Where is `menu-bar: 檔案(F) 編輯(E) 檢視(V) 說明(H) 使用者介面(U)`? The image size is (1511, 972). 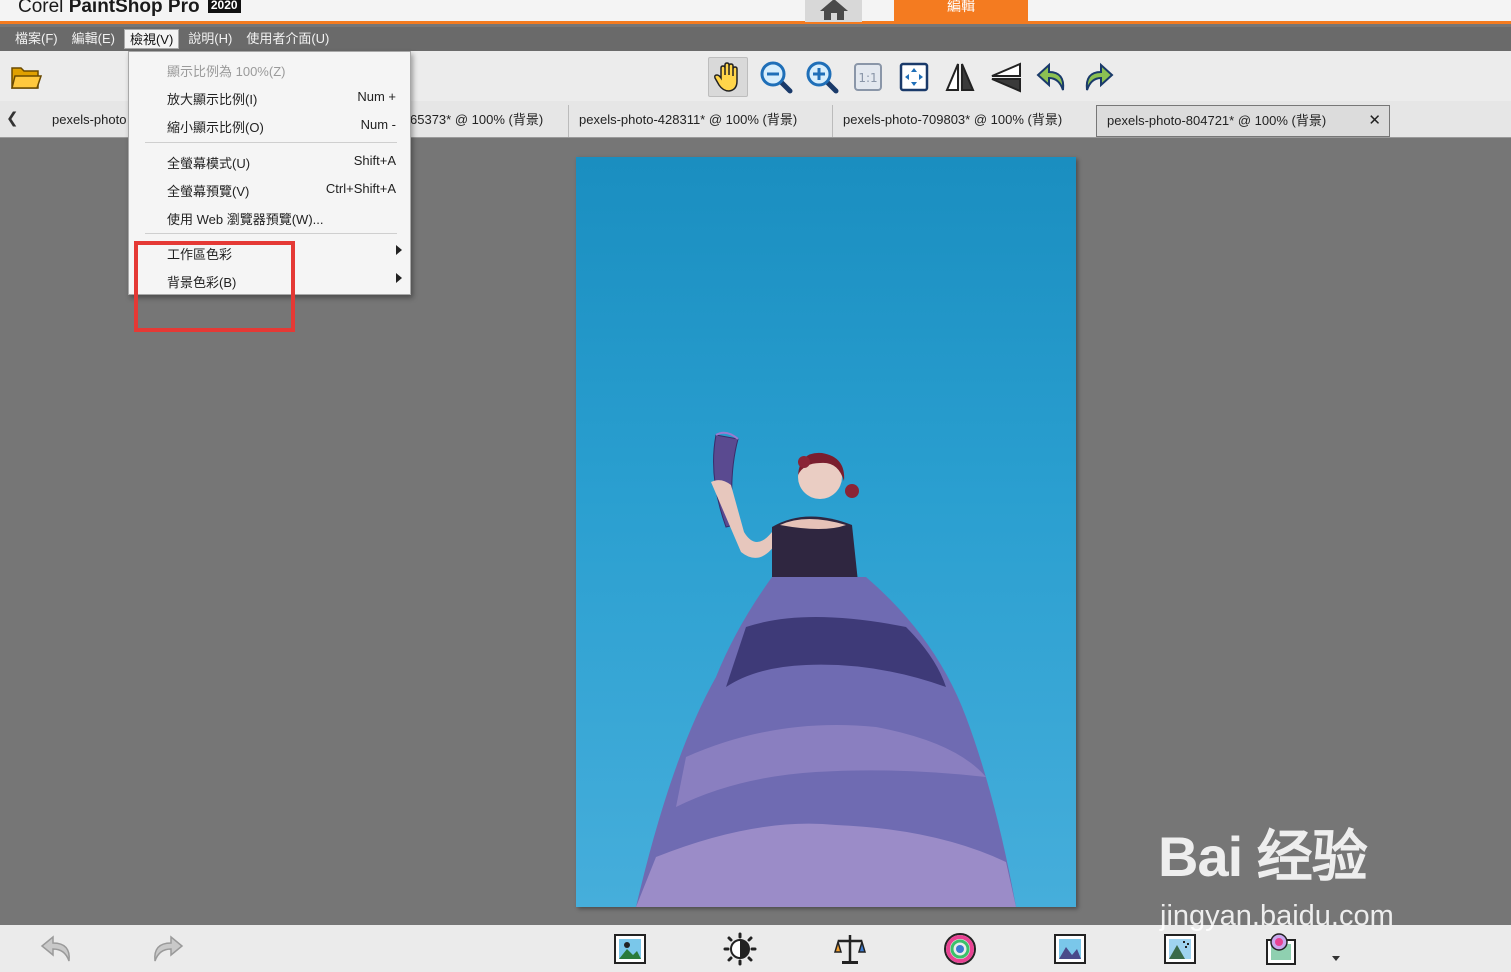 menu-bar: 檔案(F) 編輯(E) 檢視(V) 說明(H) 使用者介面(U) is located at coordinates (755, 39).